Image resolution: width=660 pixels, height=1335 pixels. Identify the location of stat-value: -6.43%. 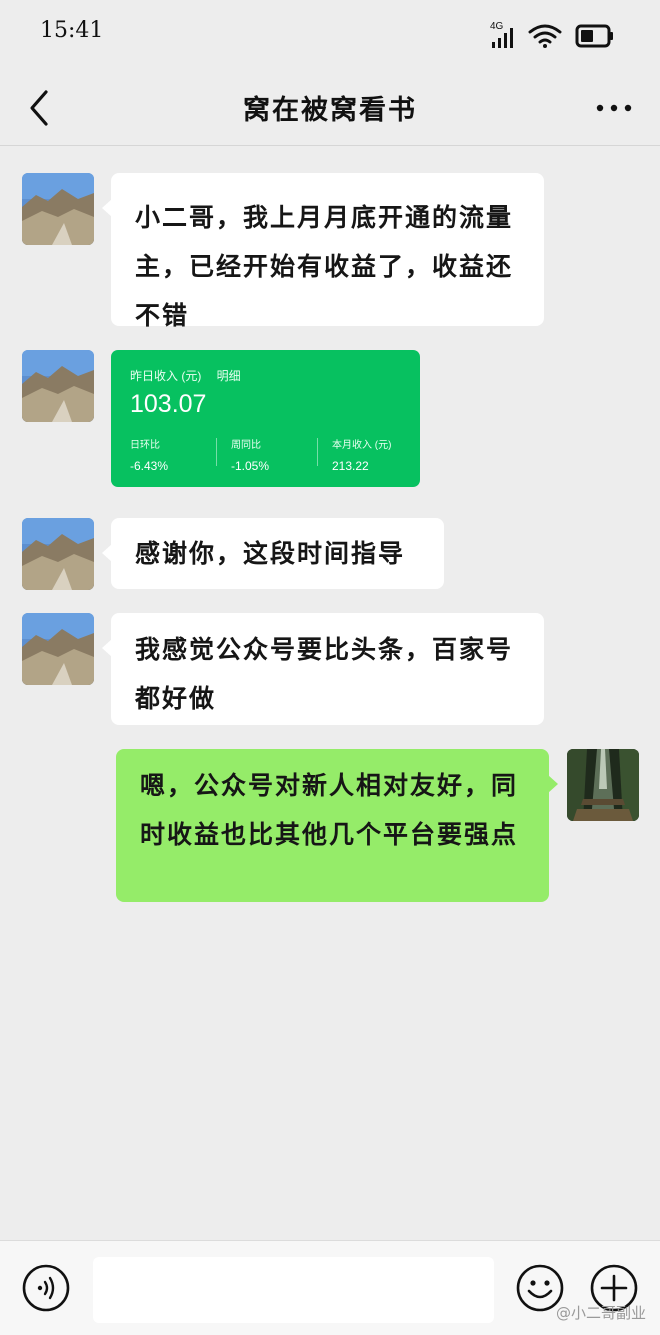
(149, 466).